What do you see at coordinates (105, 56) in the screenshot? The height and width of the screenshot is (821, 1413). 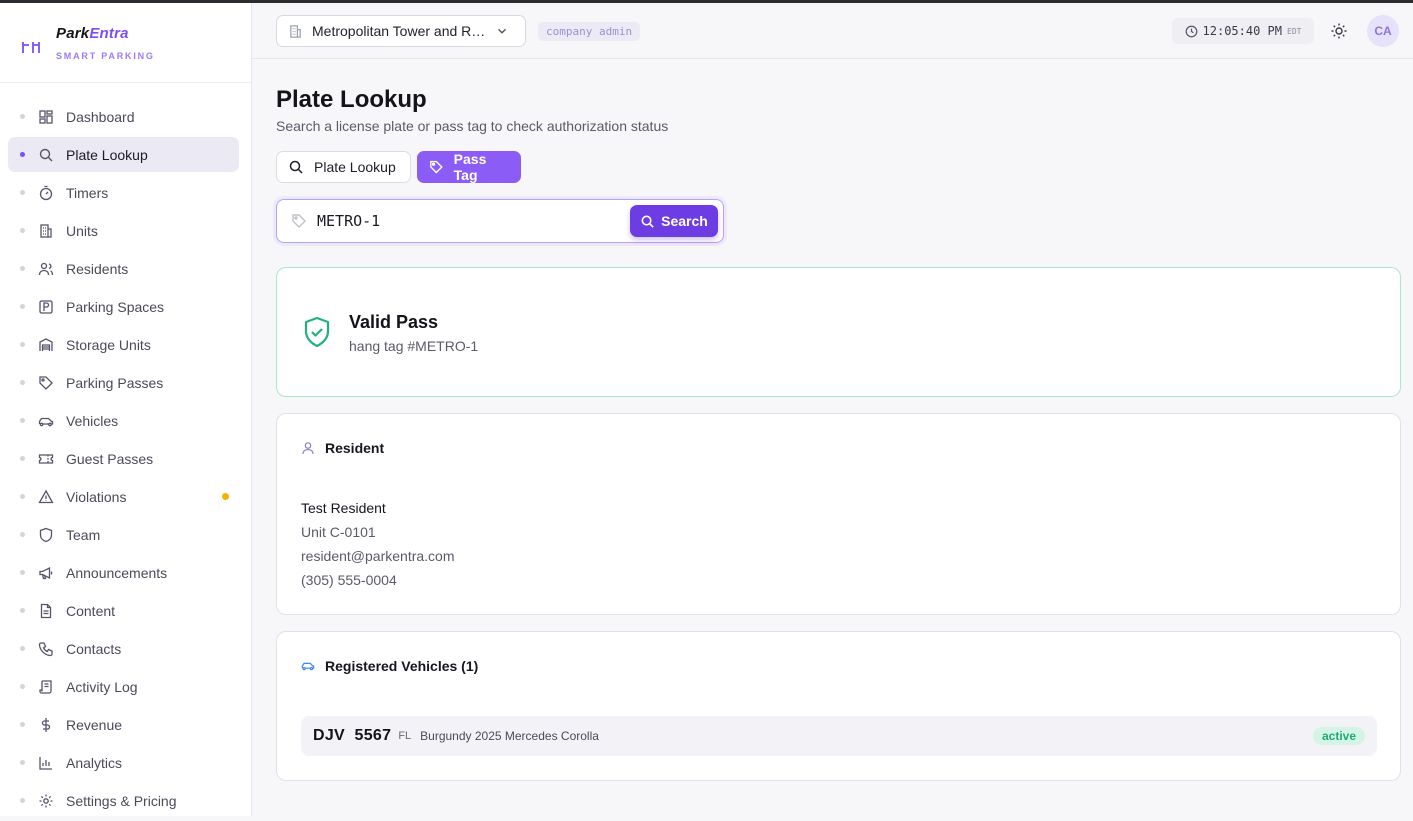 I see `brand-tagline: SMART PARKING` at bounding box center [105, 56].